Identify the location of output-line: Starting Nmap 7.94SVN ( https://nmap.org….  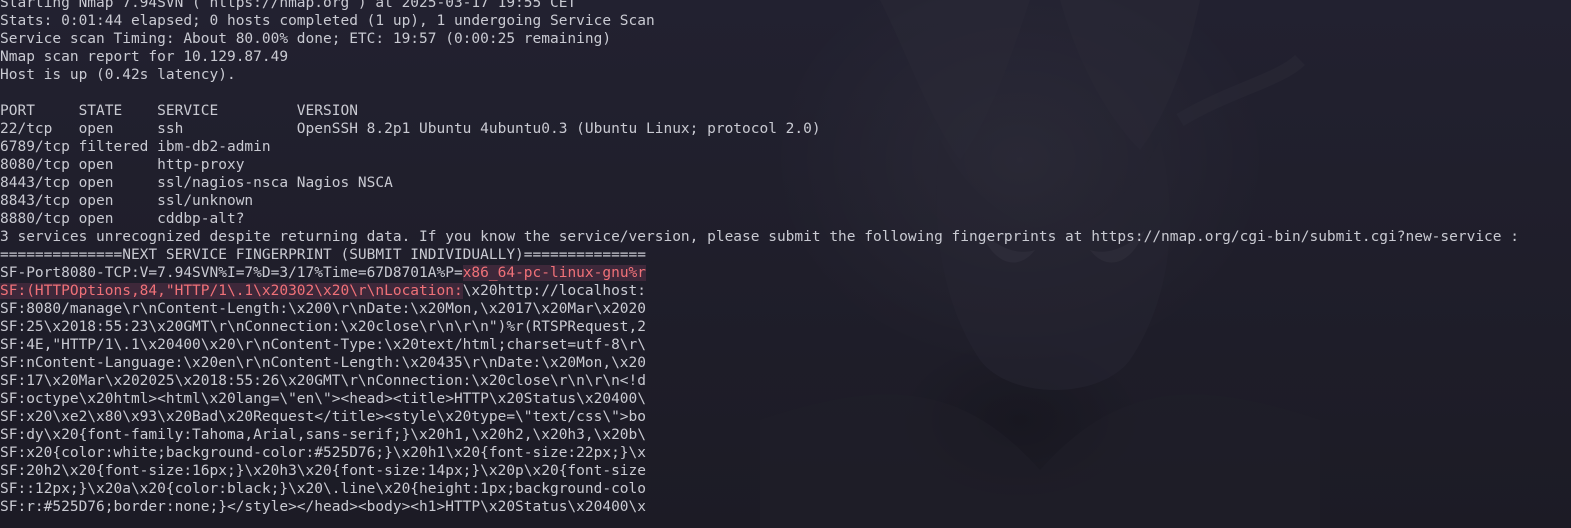
(288, 5).